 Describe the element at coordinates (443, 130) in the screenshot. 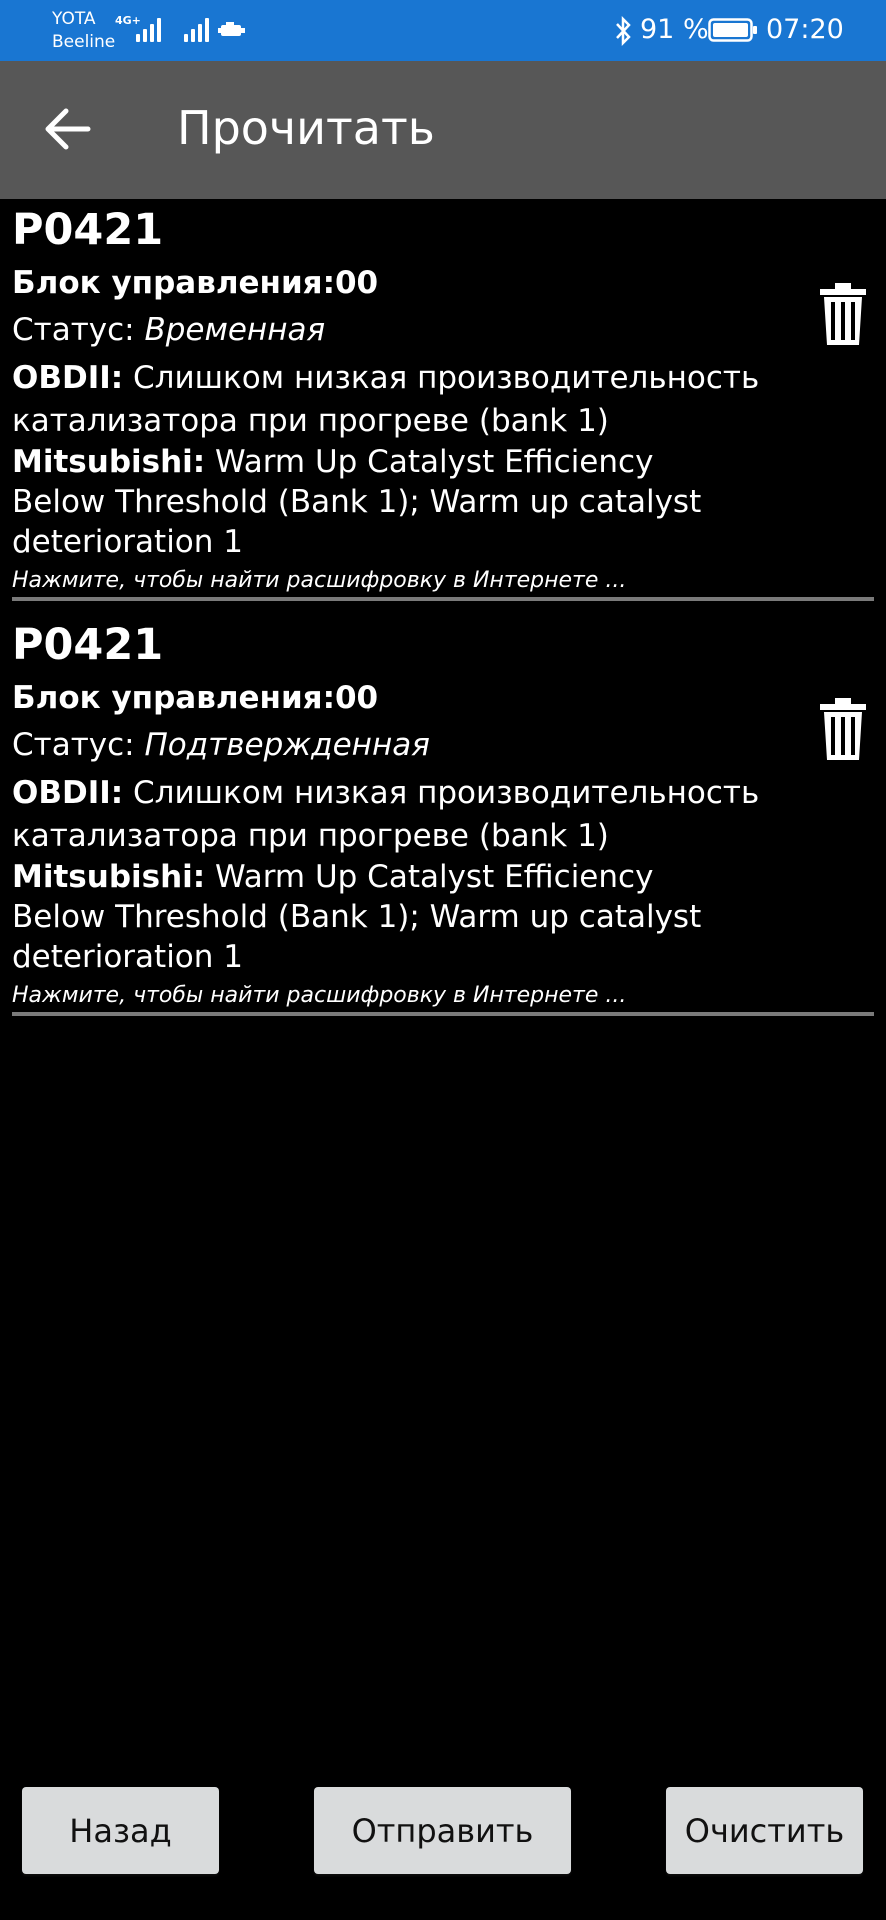

I see `app-bar: Прочитать` at that location.